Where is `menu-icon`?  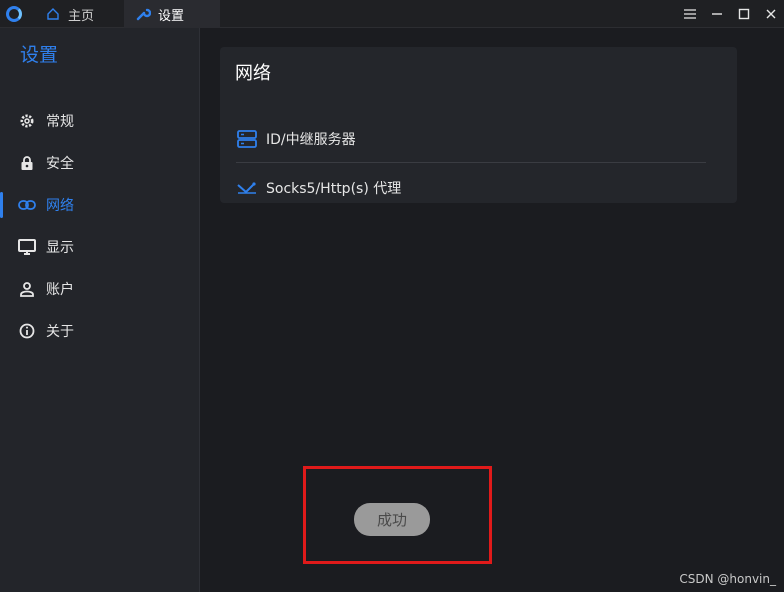 menu-icon is located at coordinates (689, 14).